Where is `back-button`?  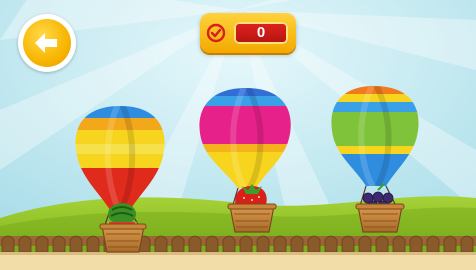 back-button is located at coordinates (47, 43).